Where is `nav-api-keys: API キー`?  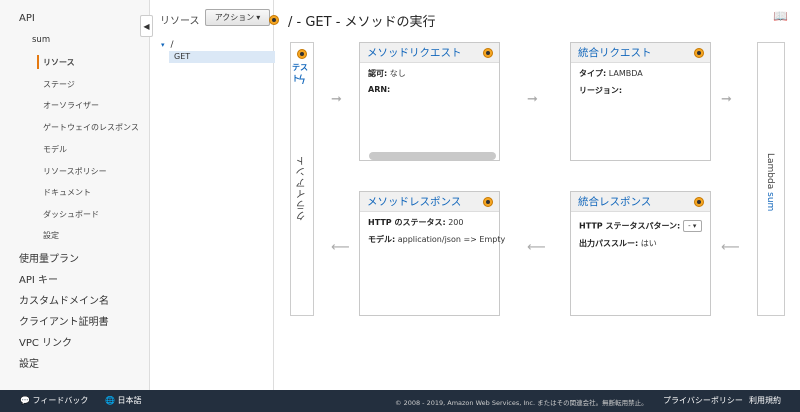 nav-api-keys: API キー is located at coordinates (38, 278).